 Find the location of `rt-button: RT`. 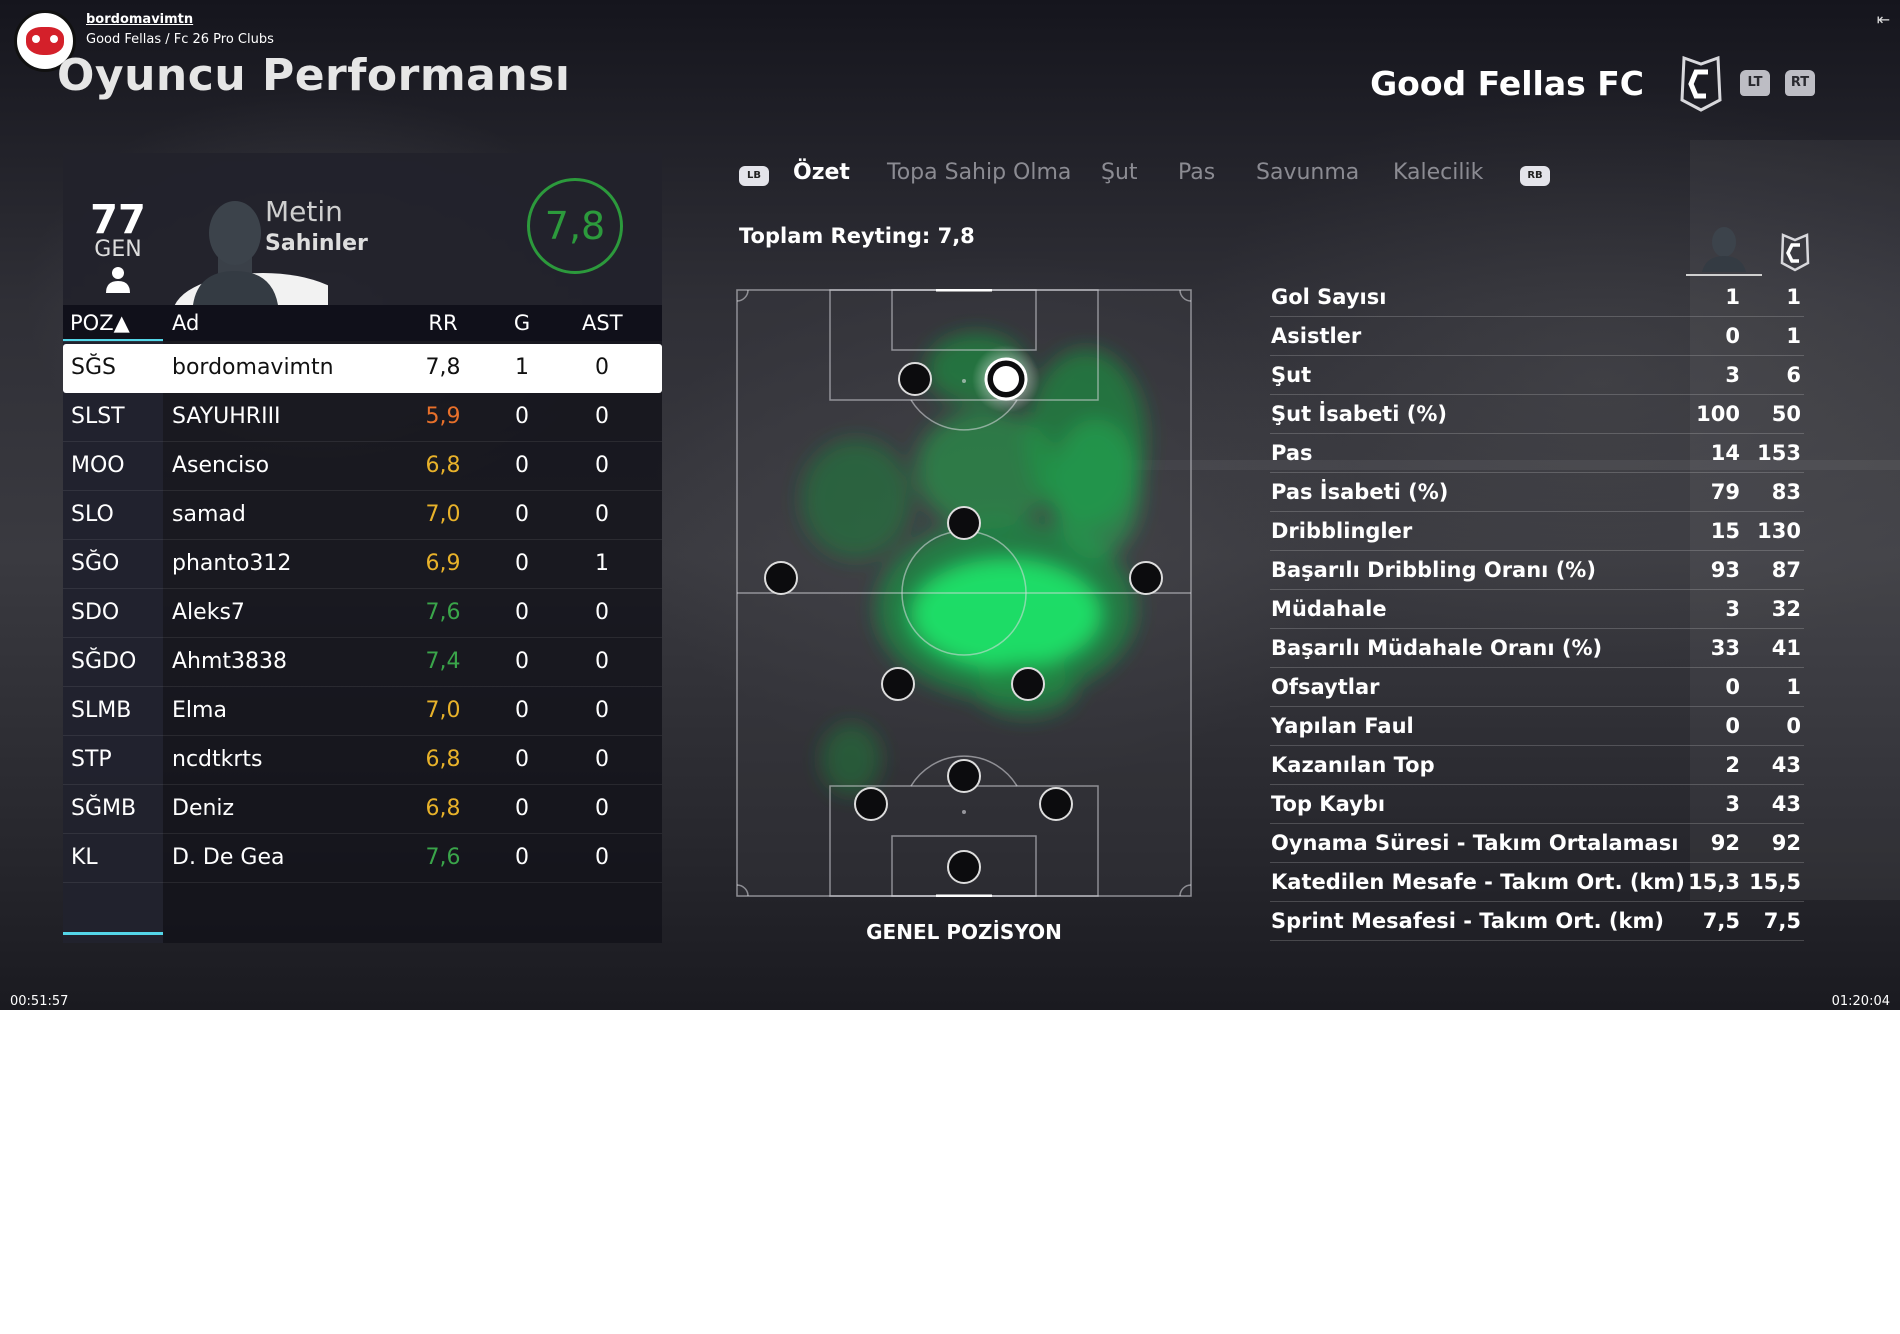

rt-button: RT is located at coordinates (1800, 83).